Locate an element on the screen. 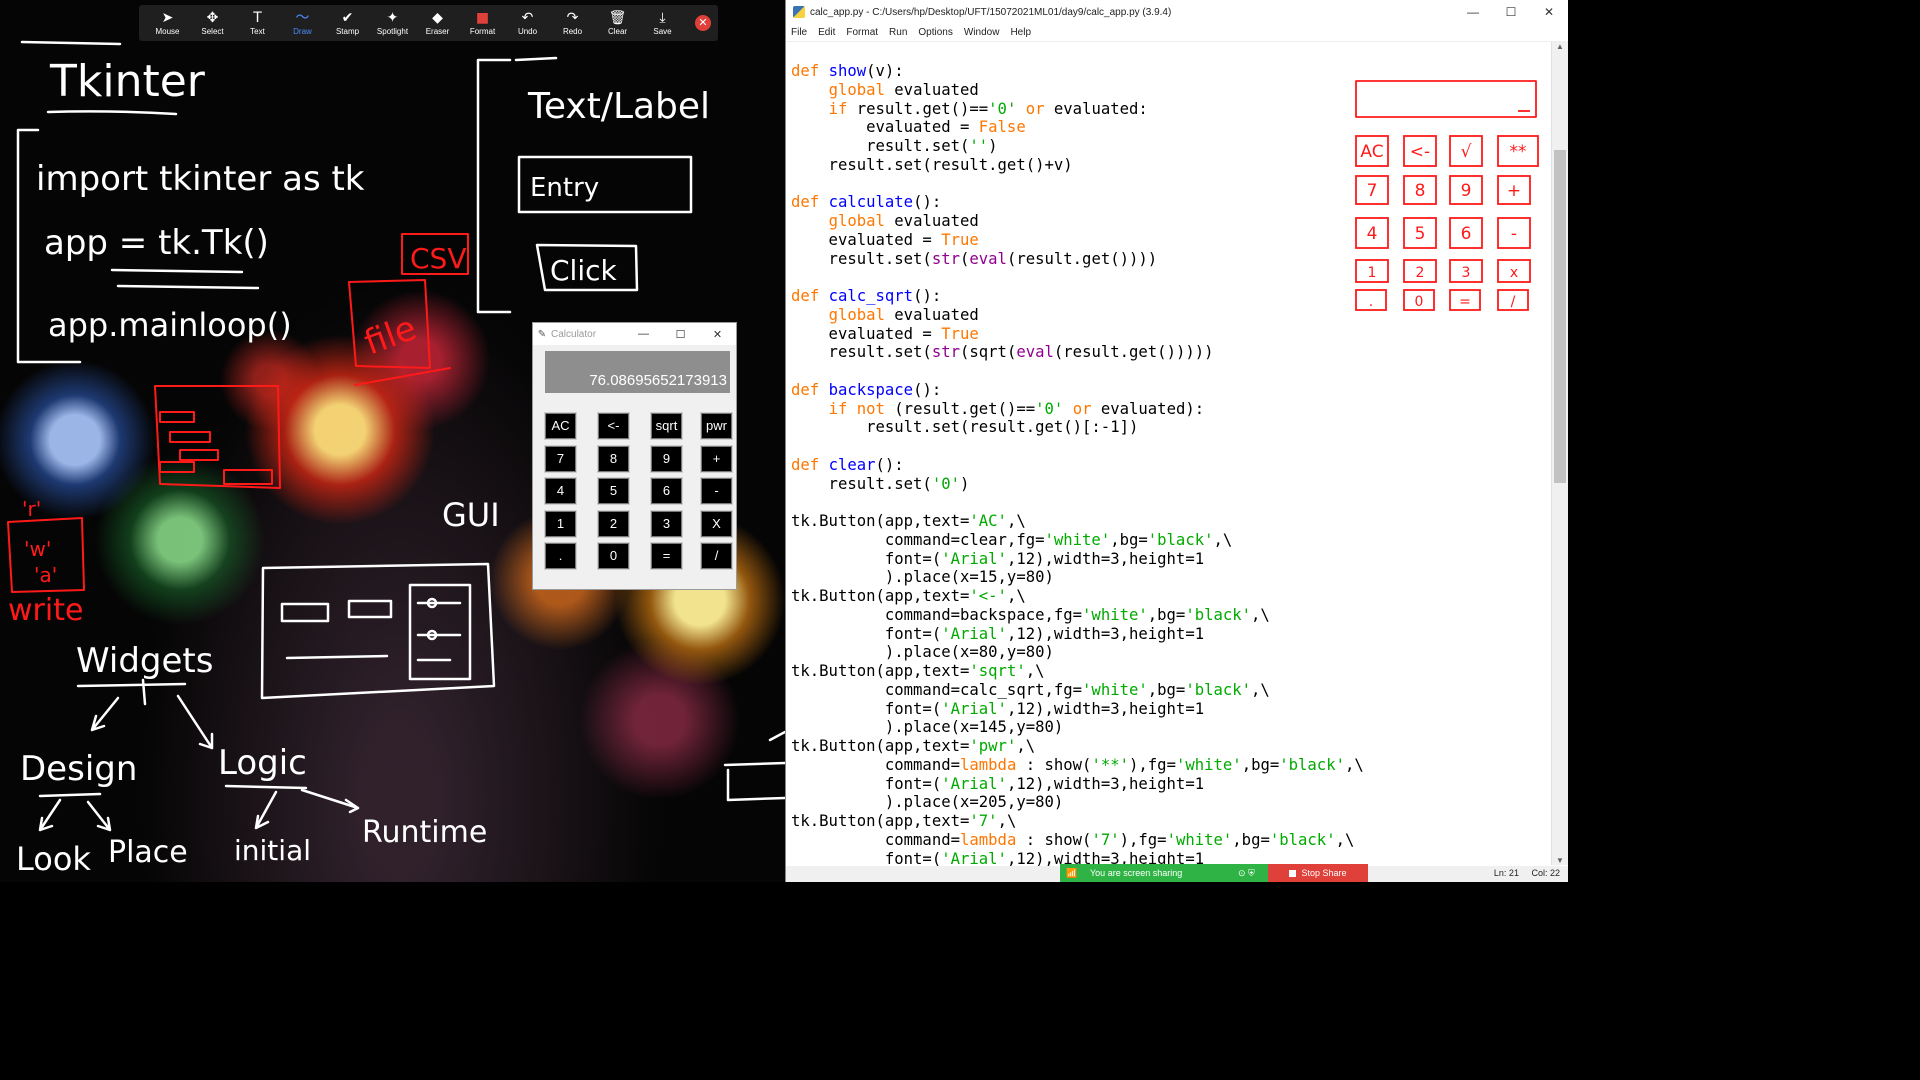 The height and width of the screenshot is (1080, 1920). toolbar-clear-button: 🗑 Clear is located at coordinates (617, 23).